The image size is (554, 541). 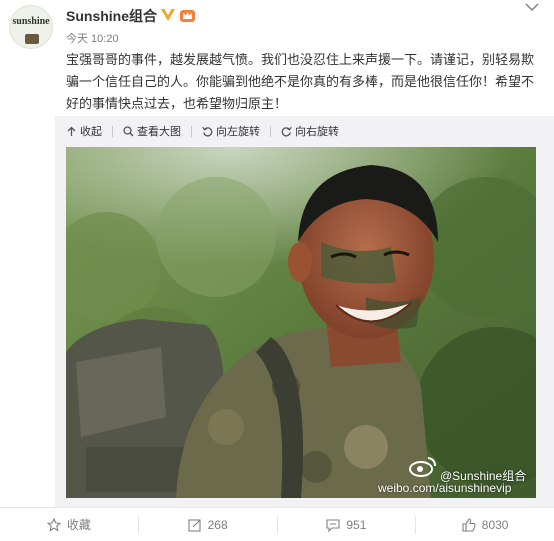 What do you see at coordinates (356, 524) in the screenshot?
I see `comment-count: 951` at bounding box center [356, 524].